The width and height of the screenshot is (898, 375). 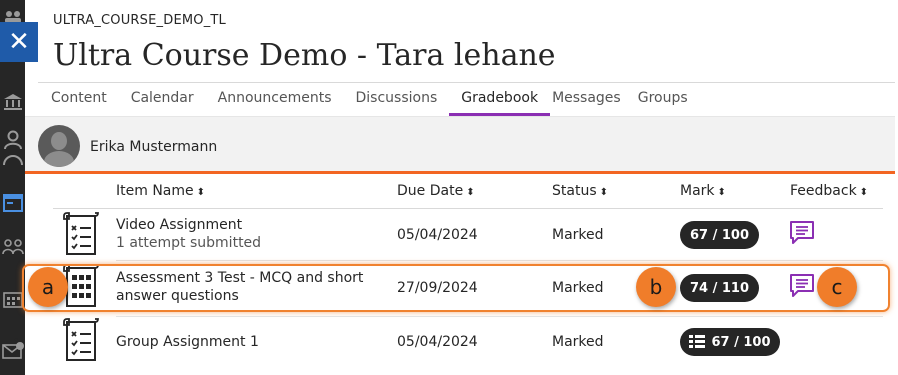 I want to click on header-divider, so click(x=468, y=208).